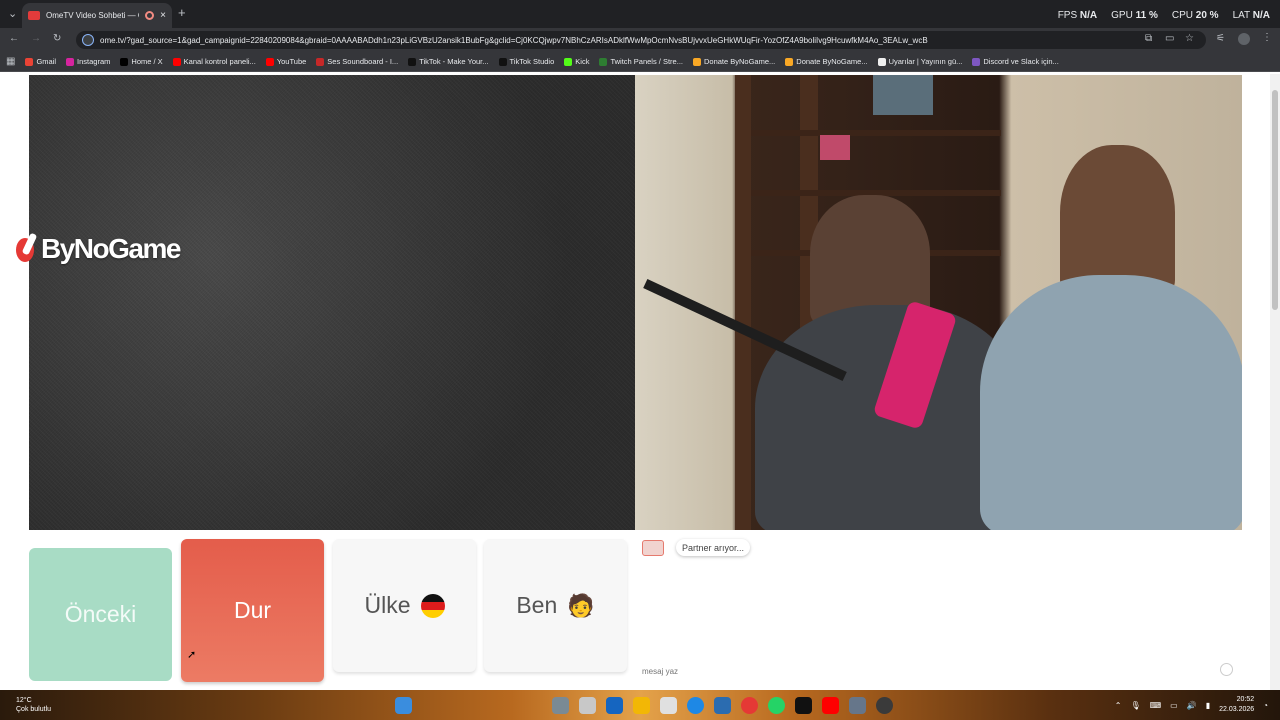 The width and height of the screenshot is (1280, 720). What do you see at coordinates (147, 61) in the screenshot?
I see `bookmark-label: Home / X` at bounding box center [147, 61].